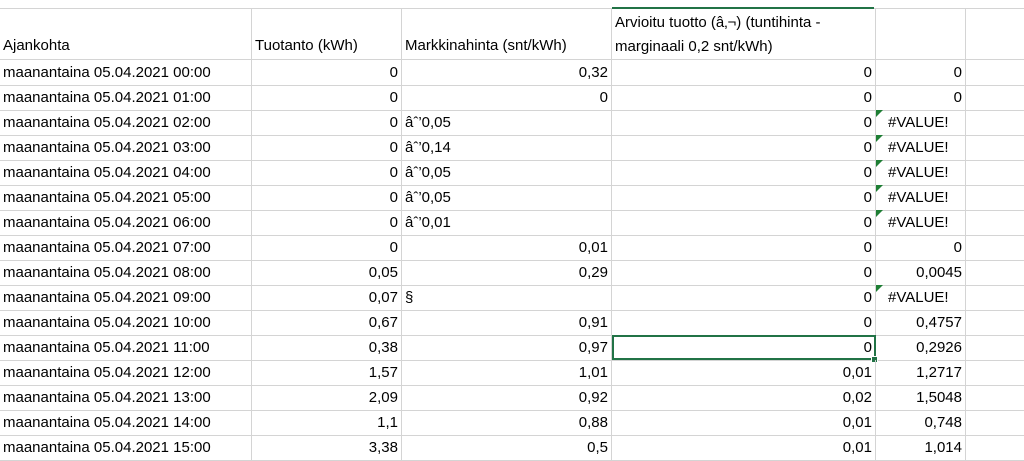  Describe the element at coordinates (327, 33) in the screenshot. I see `header-tuotanto: Tuotanto (kWh)` at that location.